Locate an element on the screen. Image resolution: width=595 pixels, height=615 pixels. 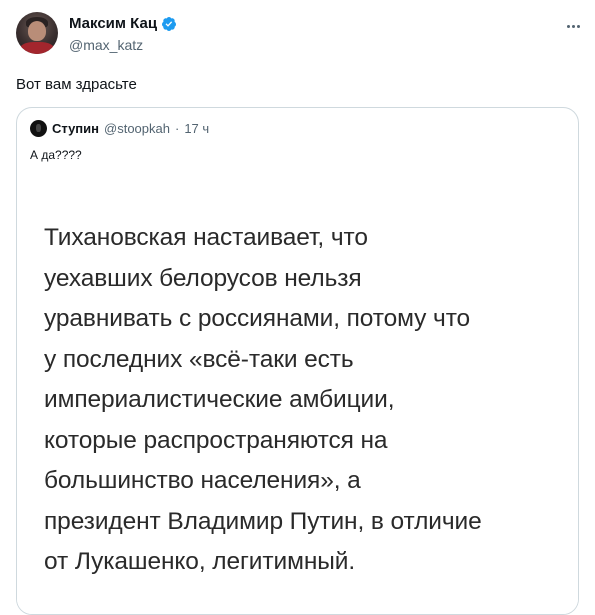
tweet-text: Вот вам здрасьте is located at coordinates (76, 84).